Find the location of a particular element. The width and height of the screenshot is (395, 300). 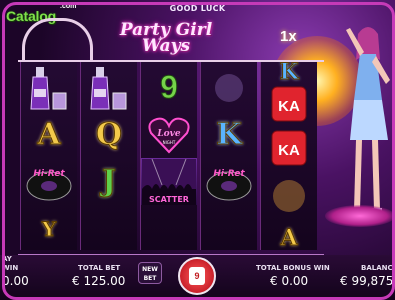

total-bet-value: € 125.00 is located at coordinates (99, 281).